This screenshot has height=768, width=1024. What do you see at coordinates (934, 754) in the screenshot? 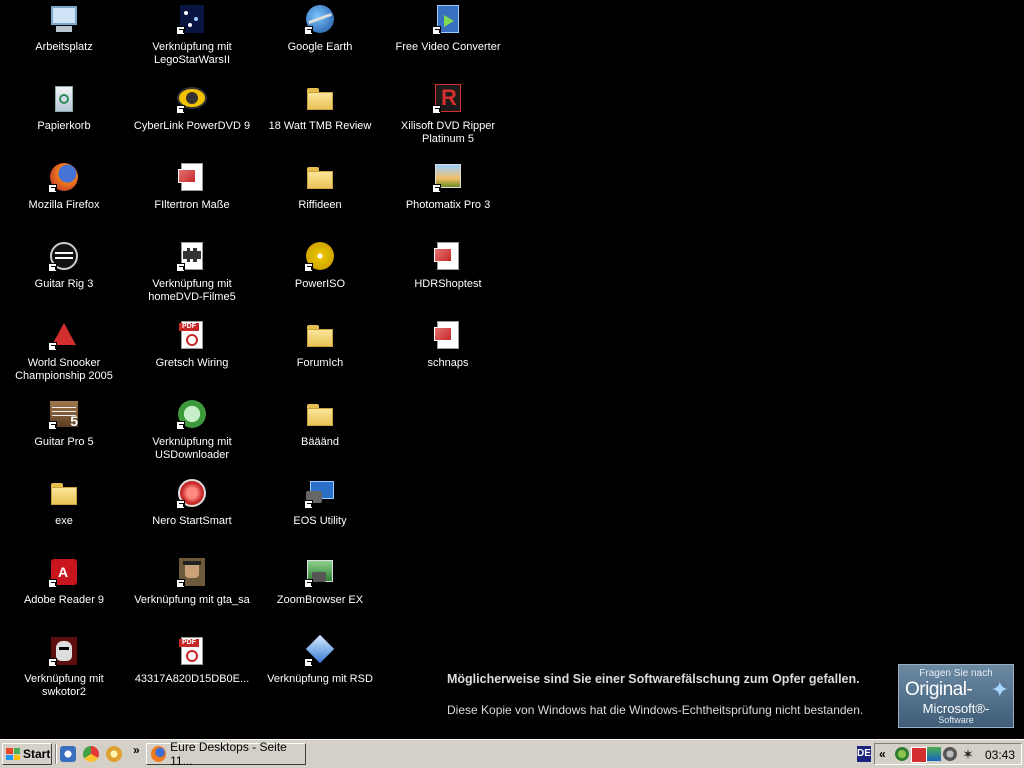
I see `tray-network-icon` at bounding box center [934, 754].